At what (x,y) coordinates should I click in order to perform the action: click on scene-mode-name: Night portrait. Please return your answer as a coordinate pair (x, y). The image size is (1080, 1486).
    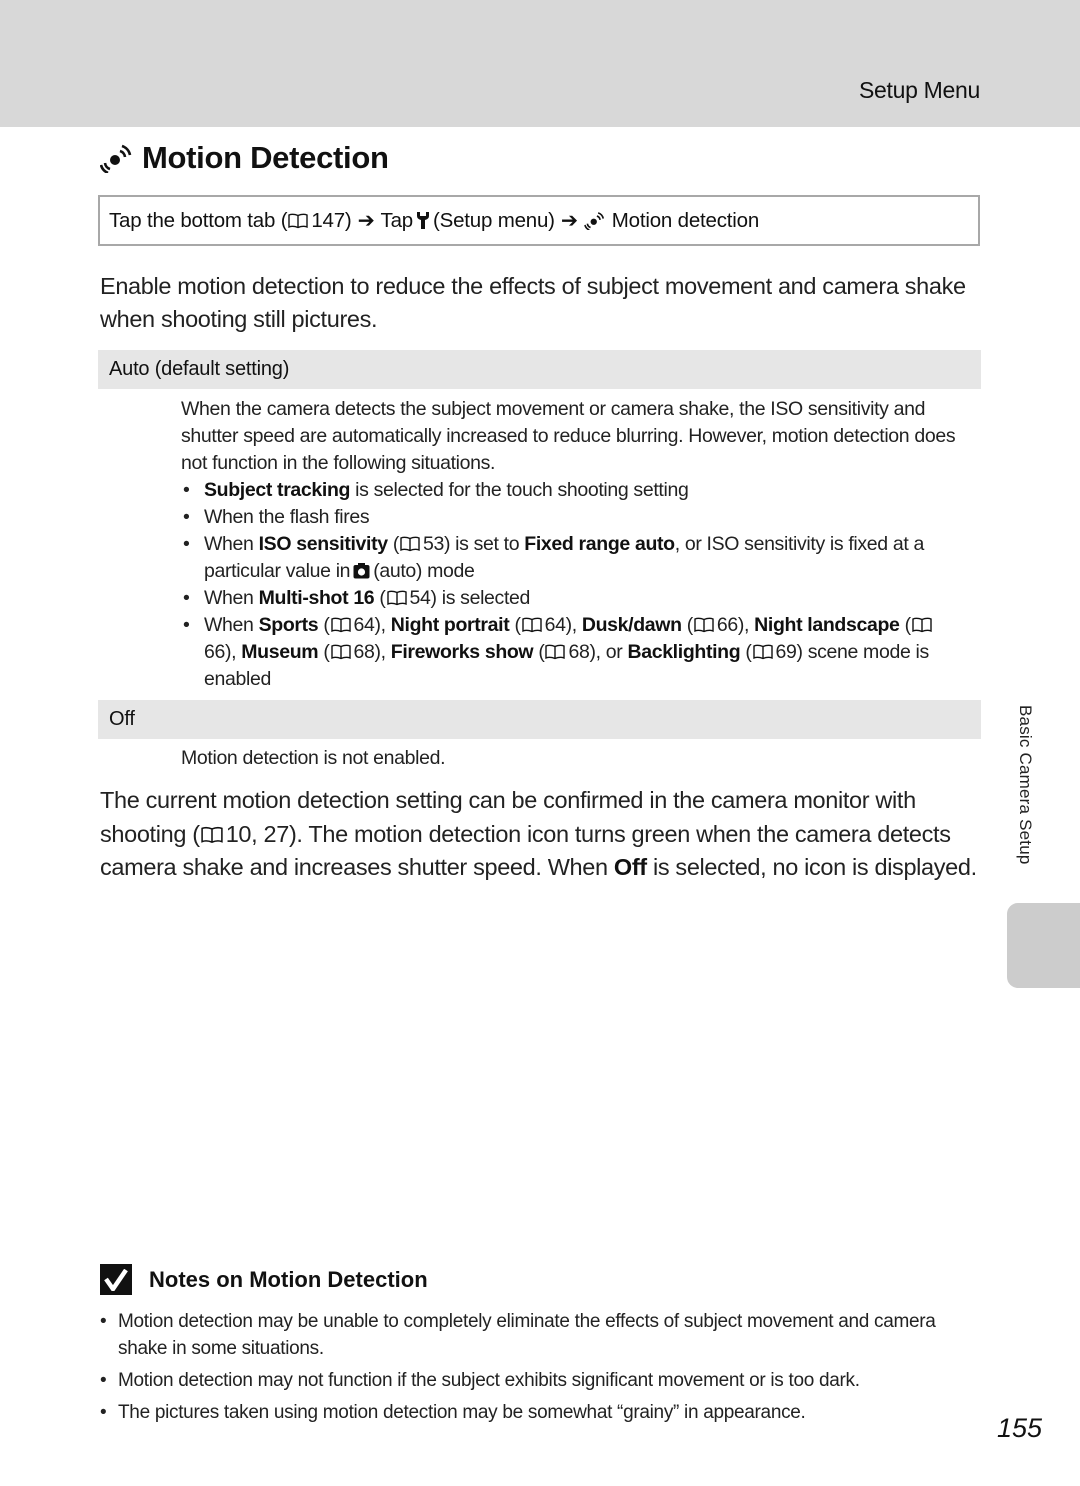
    Looking at the image, I should click on (450, 625).